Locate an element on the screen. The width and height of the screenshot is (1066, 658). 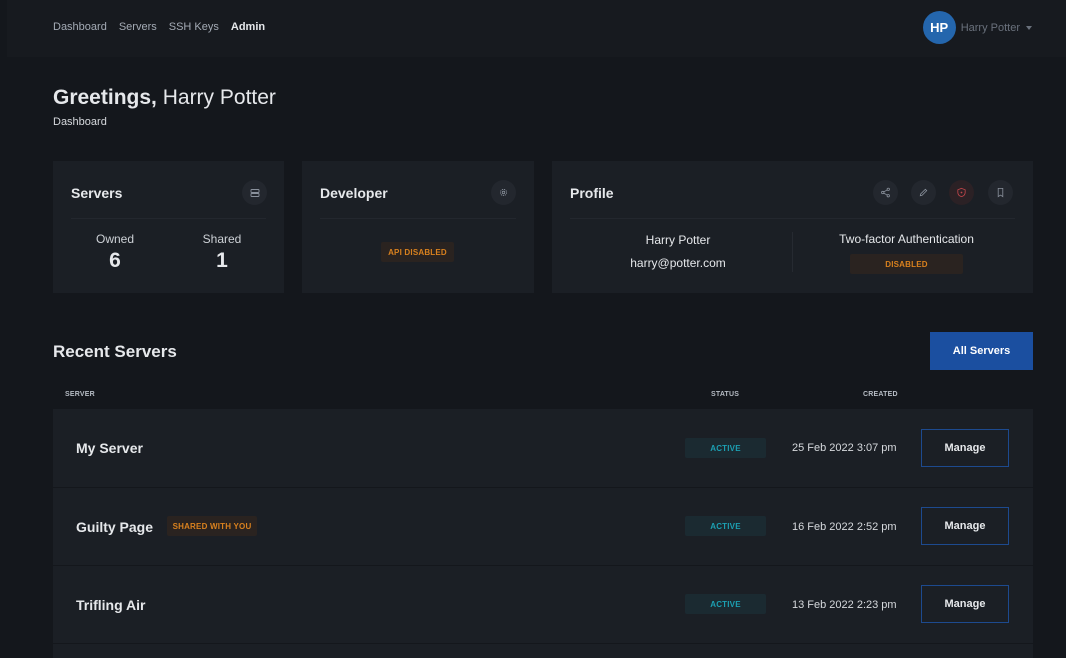
user-menu-name: Harry Potter is located at coordinates (990, 27).